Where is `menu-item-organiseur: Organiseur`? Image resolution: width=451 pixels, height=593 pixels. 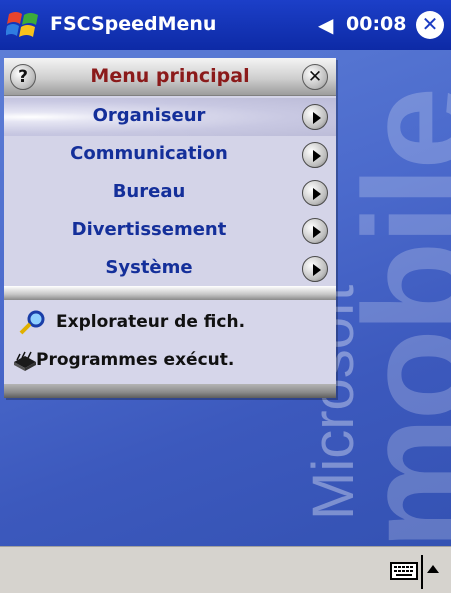 menu-item-organiseur: Organiseur is located at coordinates (170, 117).